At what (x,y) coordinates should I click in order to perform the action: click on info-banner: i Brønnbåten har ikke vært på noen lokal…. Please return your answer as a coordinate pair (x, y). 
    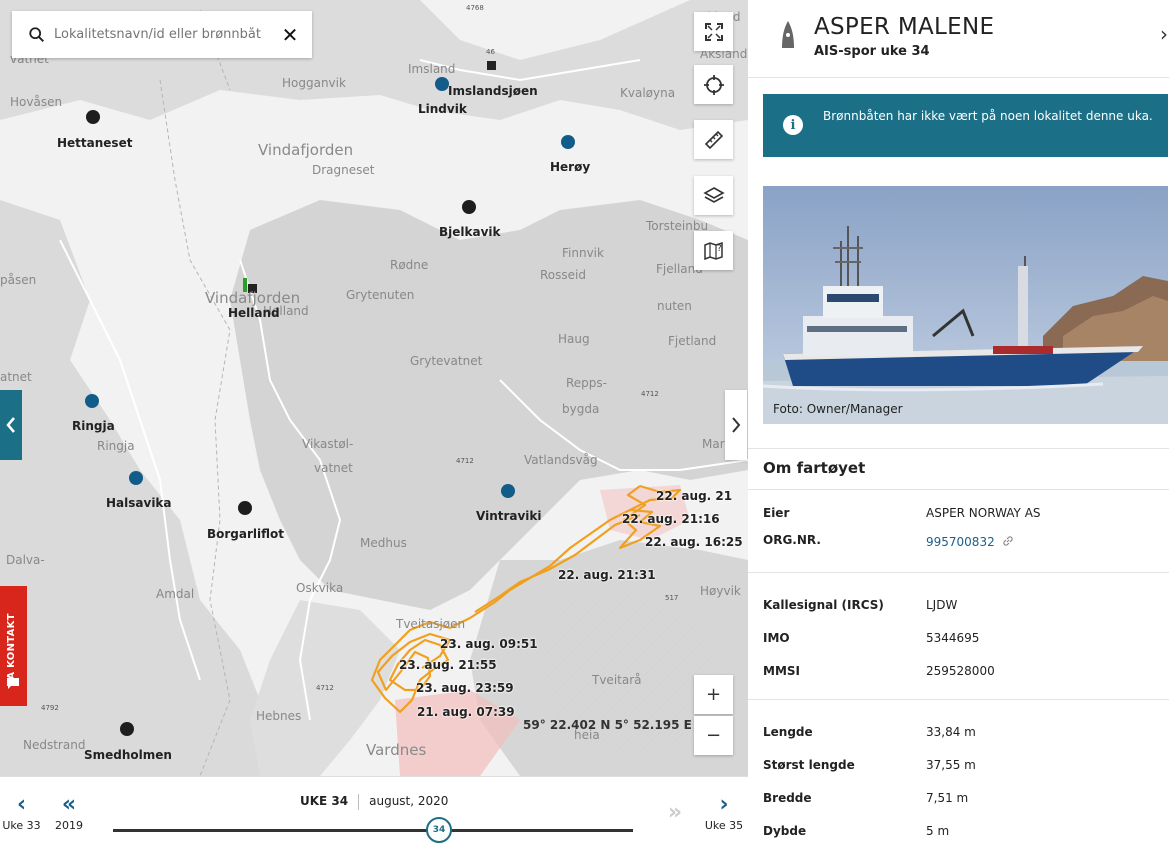
    Looking at the image, I should click on (965, 125).